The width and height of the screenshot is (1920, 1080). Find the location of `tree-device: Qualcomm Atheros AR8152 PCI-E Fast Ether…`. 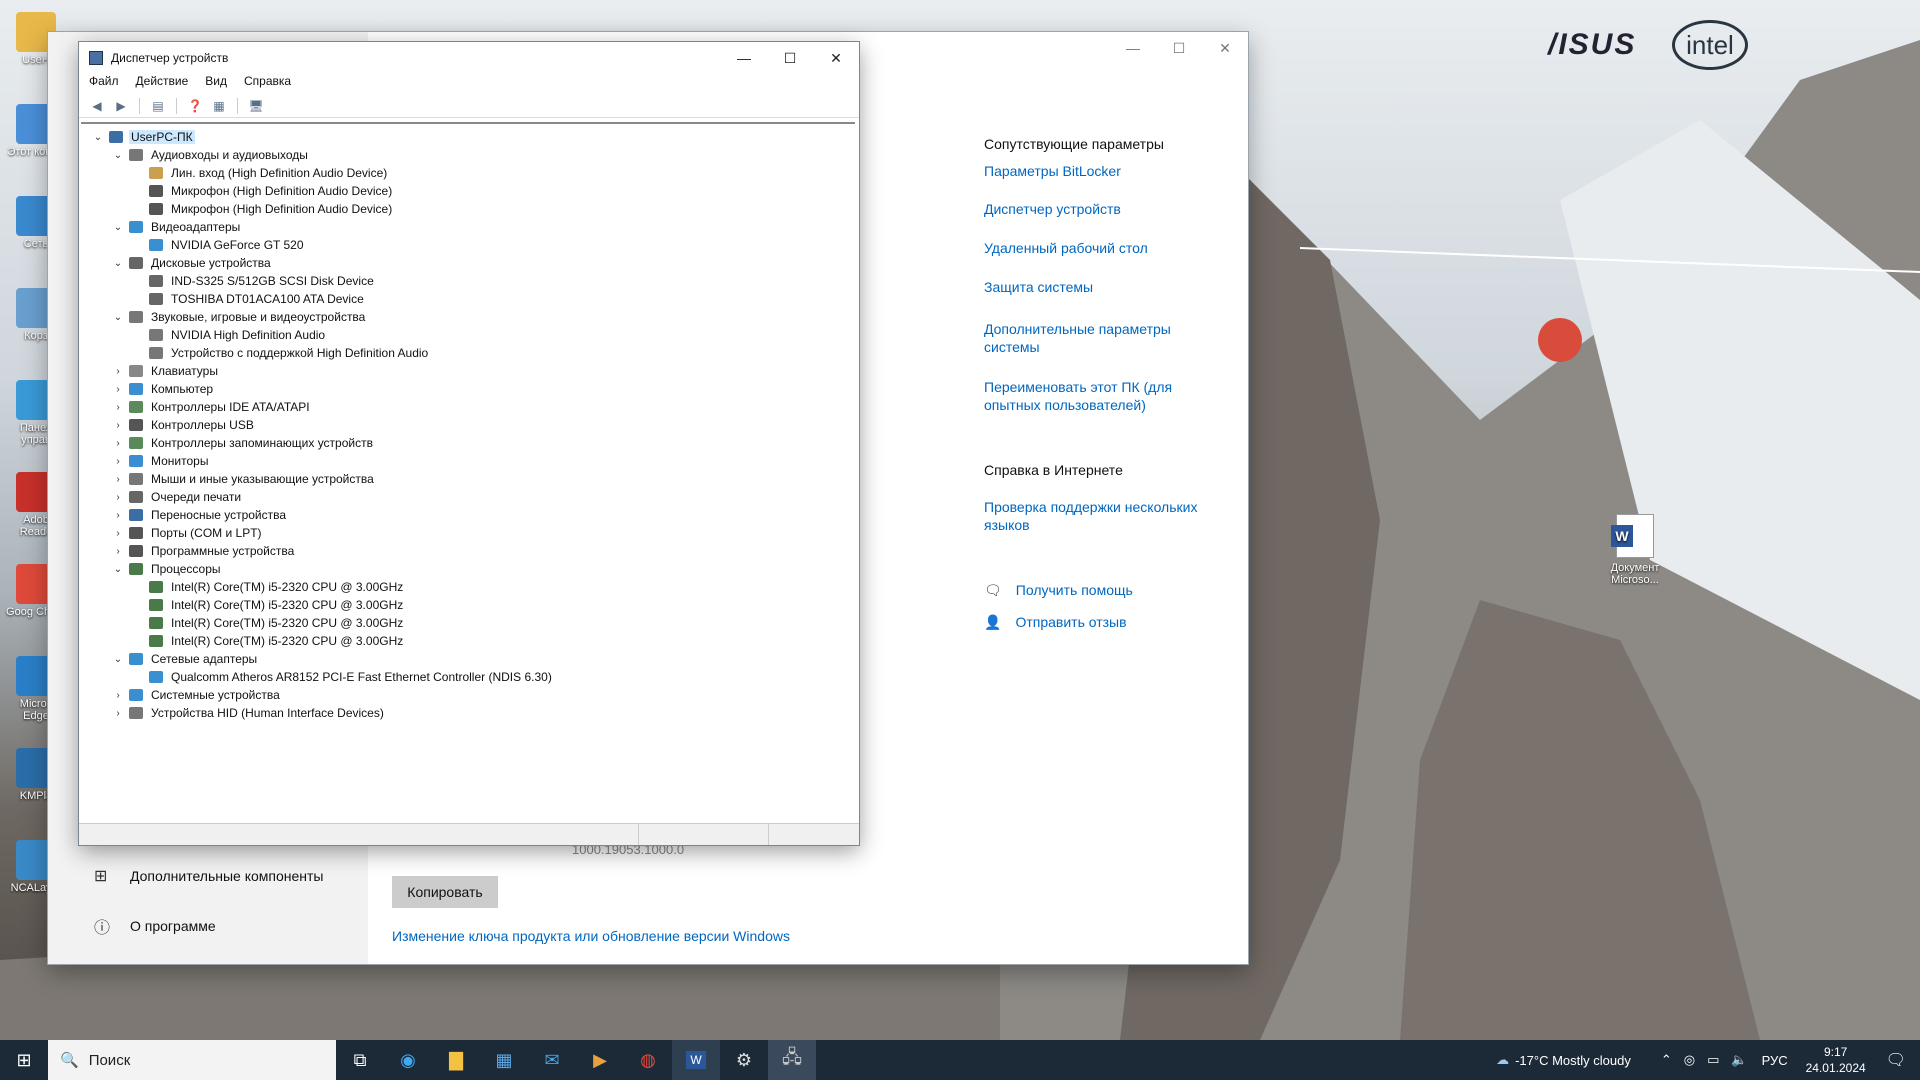

tree-device: Qualcomm Atheros AR8152 PCI-E Fast Ether… is located at coordinates (342, 677).